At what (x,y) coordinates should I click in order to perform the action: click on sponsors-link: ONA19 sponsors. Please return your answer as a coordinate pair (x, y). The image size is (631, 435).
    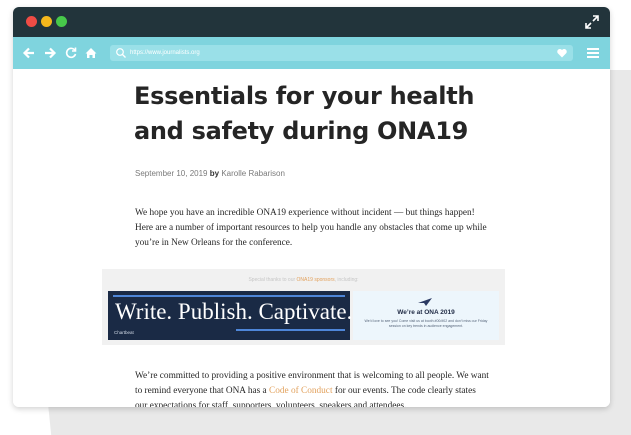
    Looking at the image, I should click on (316, 280).